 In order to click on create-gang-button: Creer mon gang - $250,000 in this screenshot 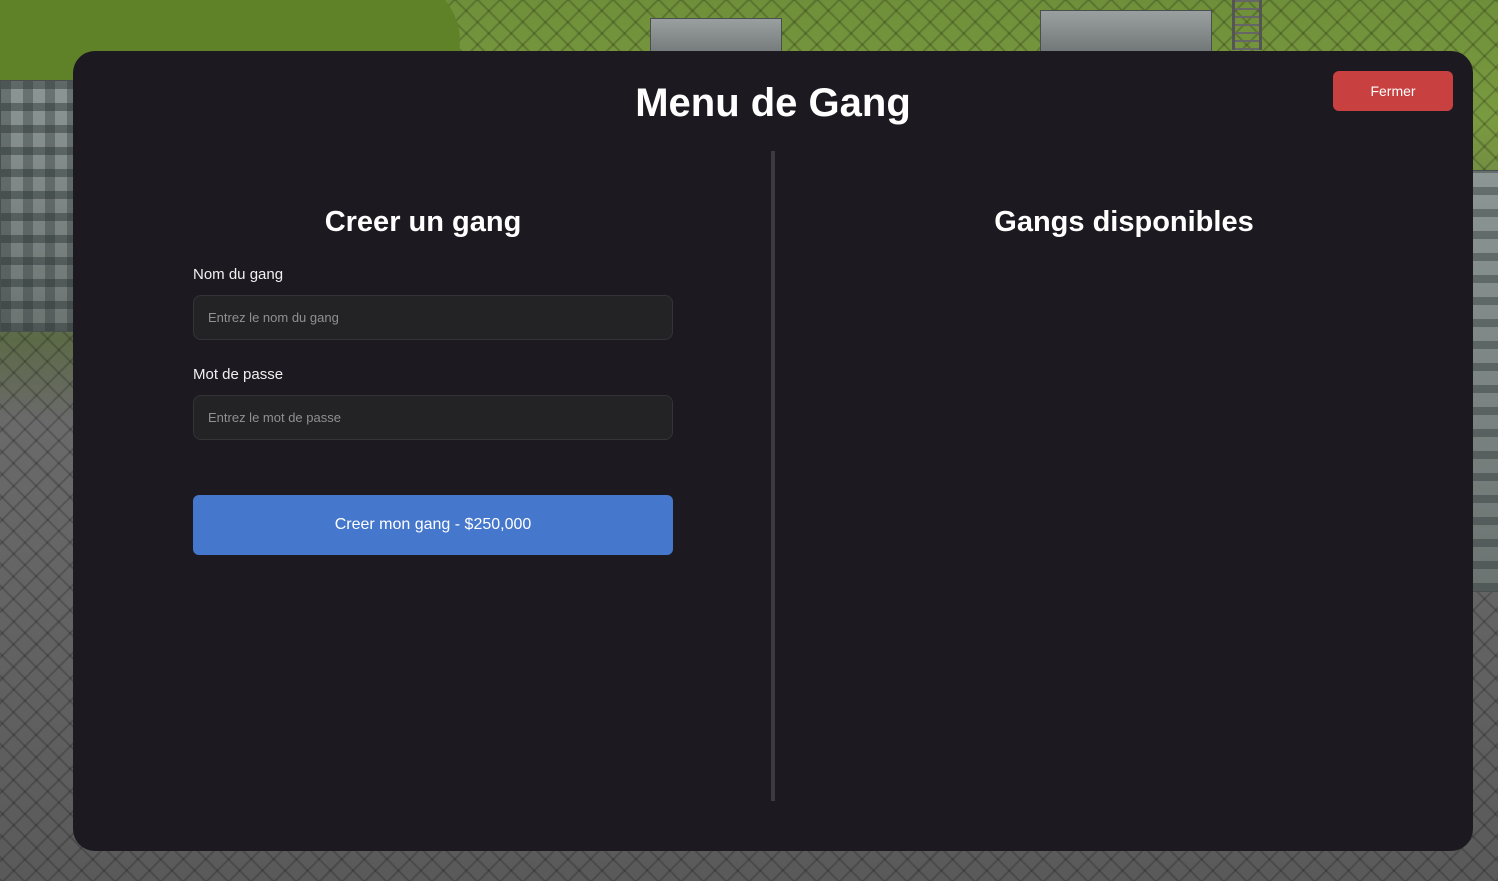, I will do `click(433, 525)`.